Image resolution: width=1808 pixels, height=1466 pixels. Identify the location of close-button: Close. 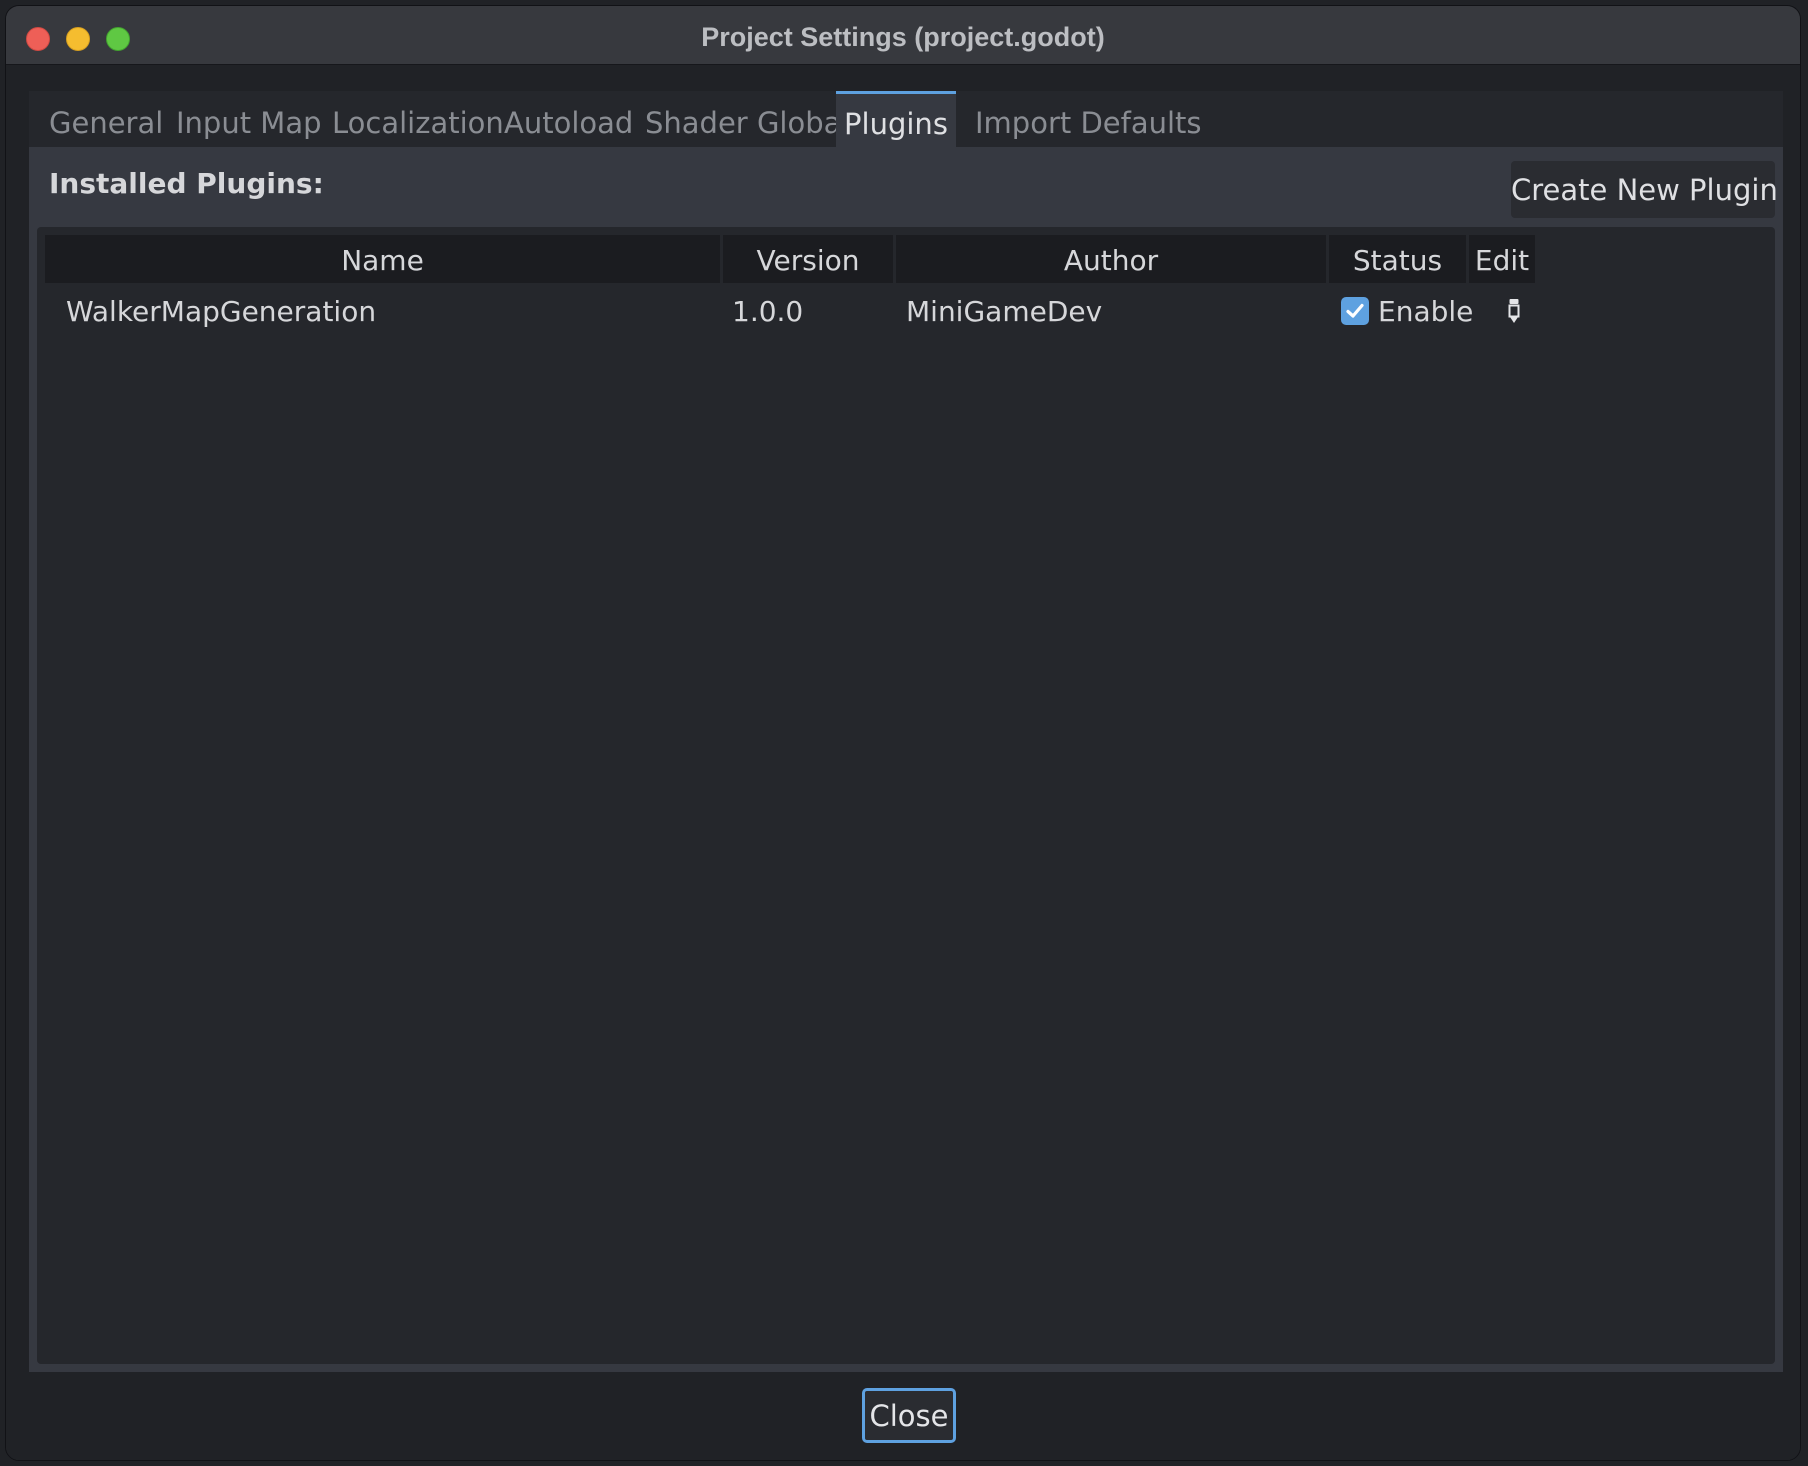
(909, 1415).